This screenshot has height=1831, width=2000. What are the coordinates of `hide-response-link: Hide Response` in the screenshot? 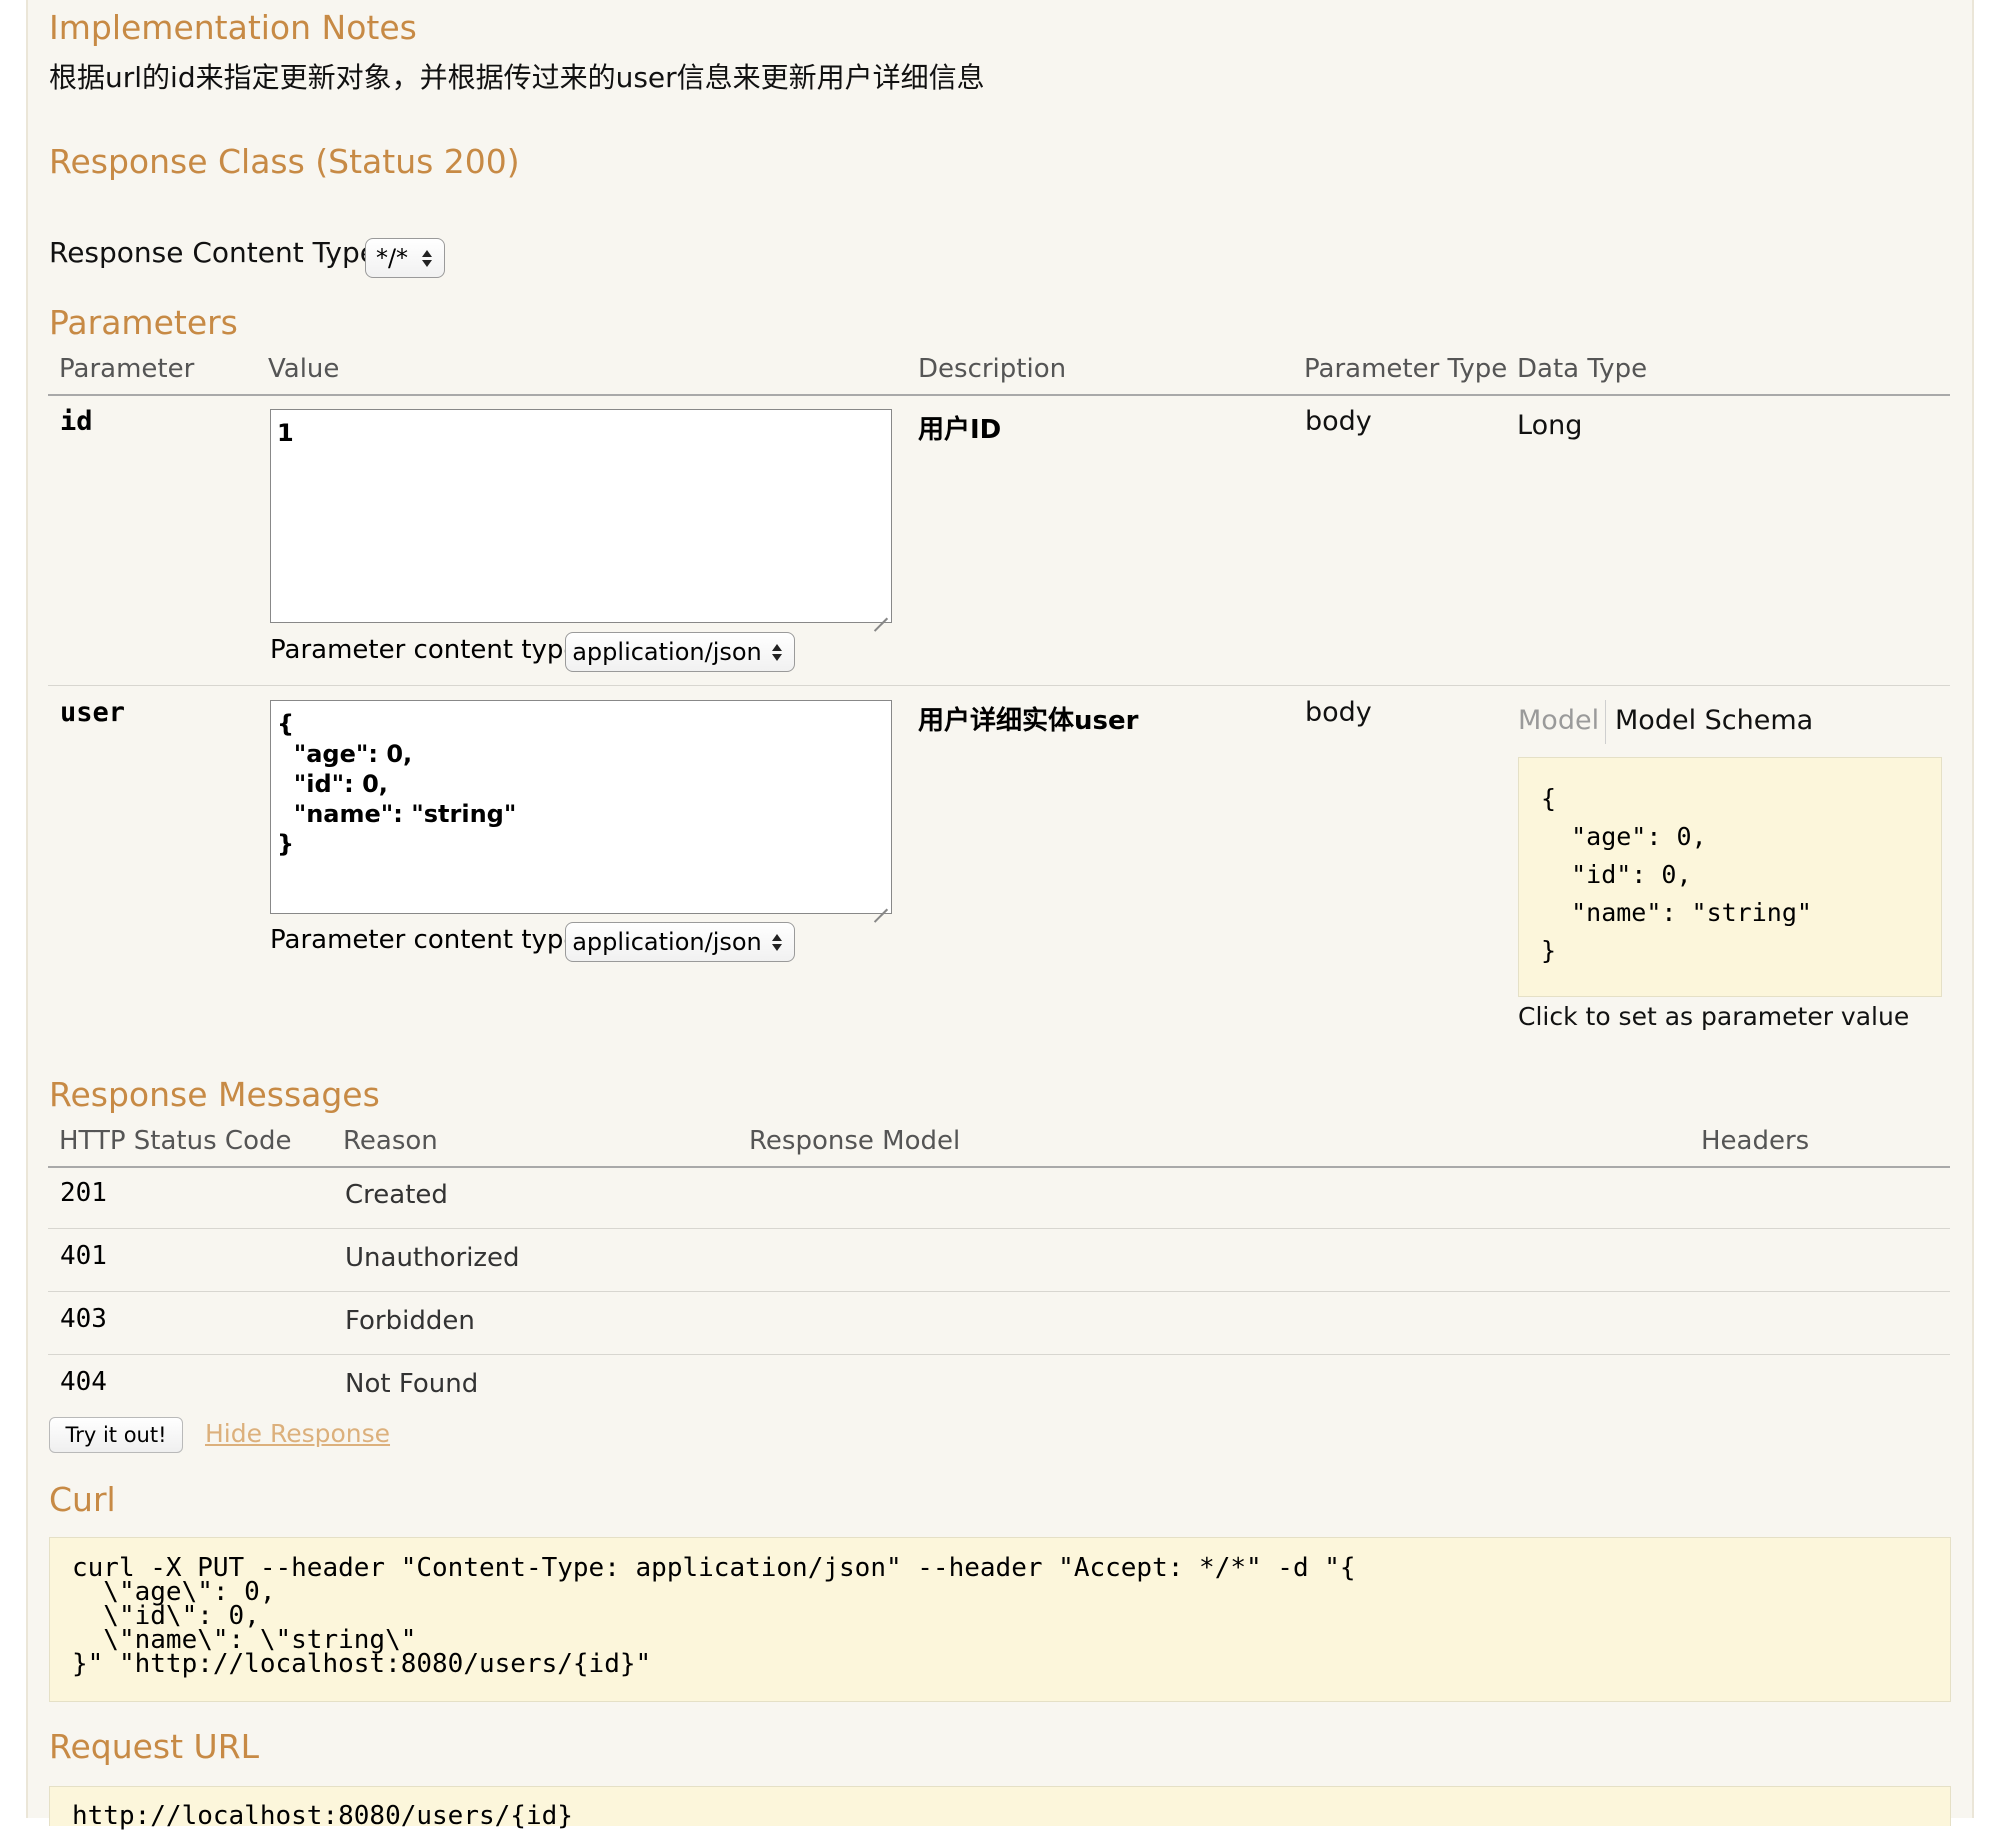 It's located at (297, 1433).